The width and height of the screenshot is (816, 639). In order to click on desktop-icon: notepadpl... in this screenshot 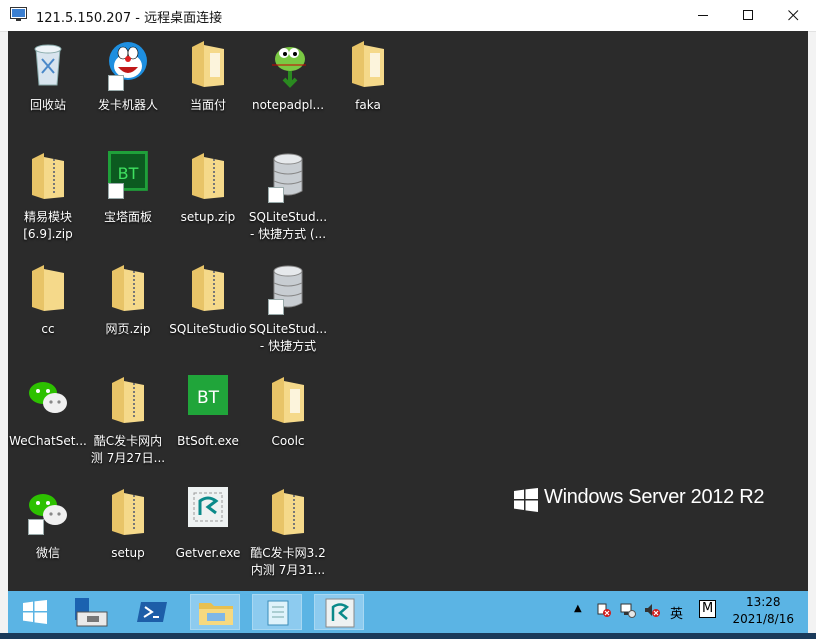, I will do `click(288, 84)`.